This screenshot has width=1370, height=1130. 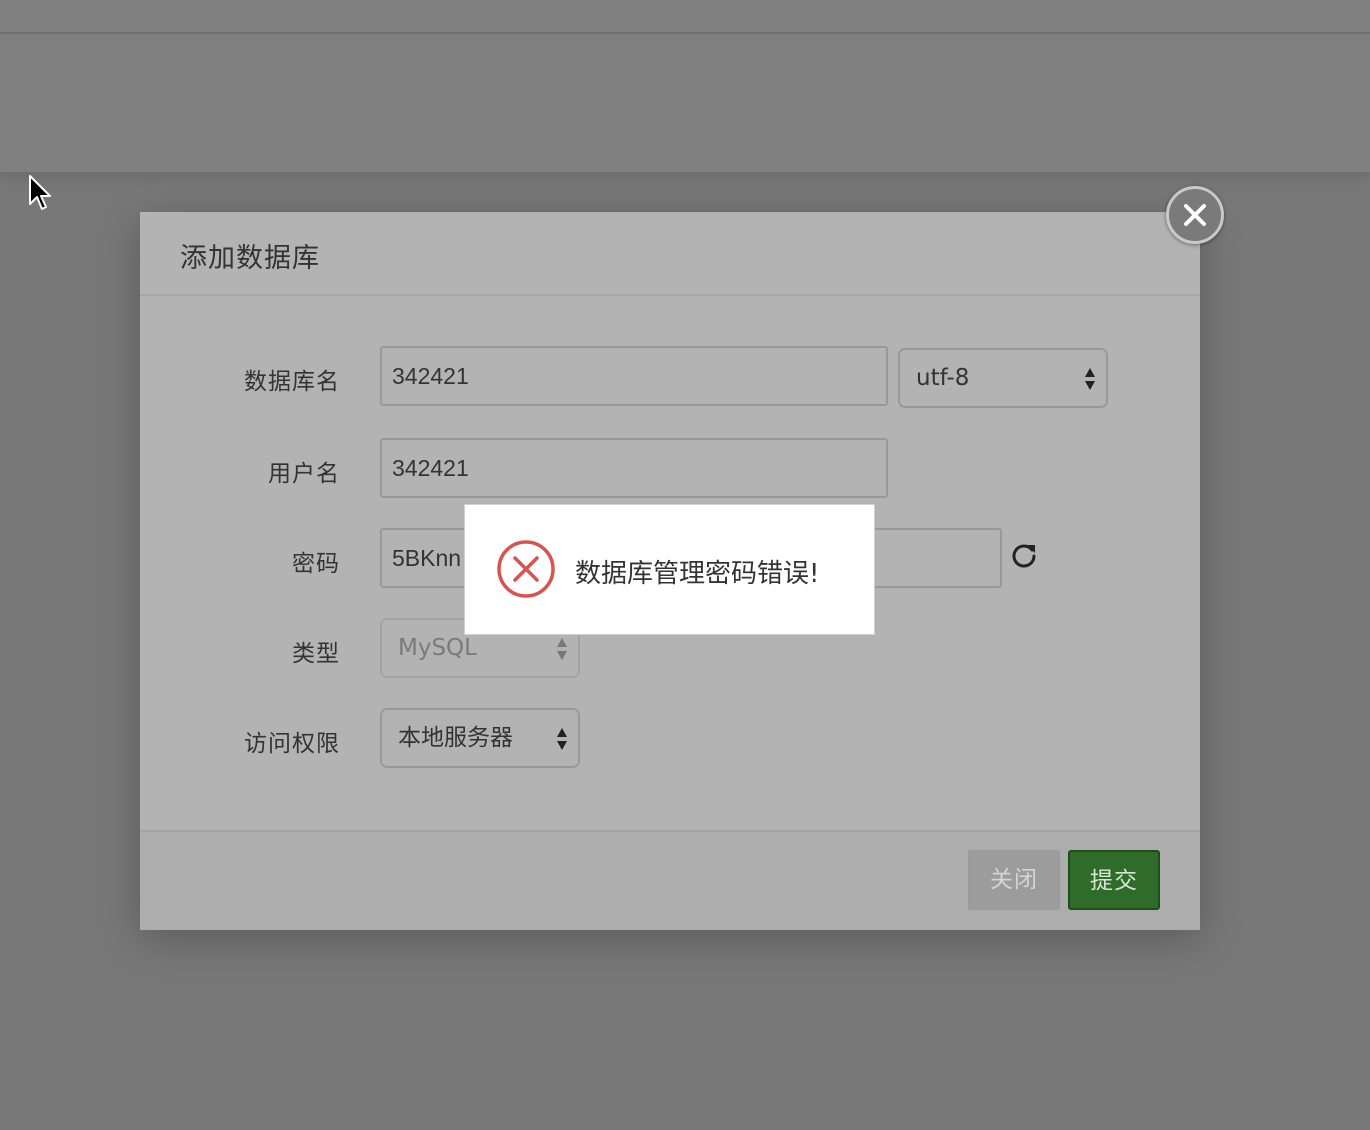 What do you see at coordinates (697, 574) in the screenshot?
I see `error-message: 数据库管理密码错误!` at bounding box center [697, 574].